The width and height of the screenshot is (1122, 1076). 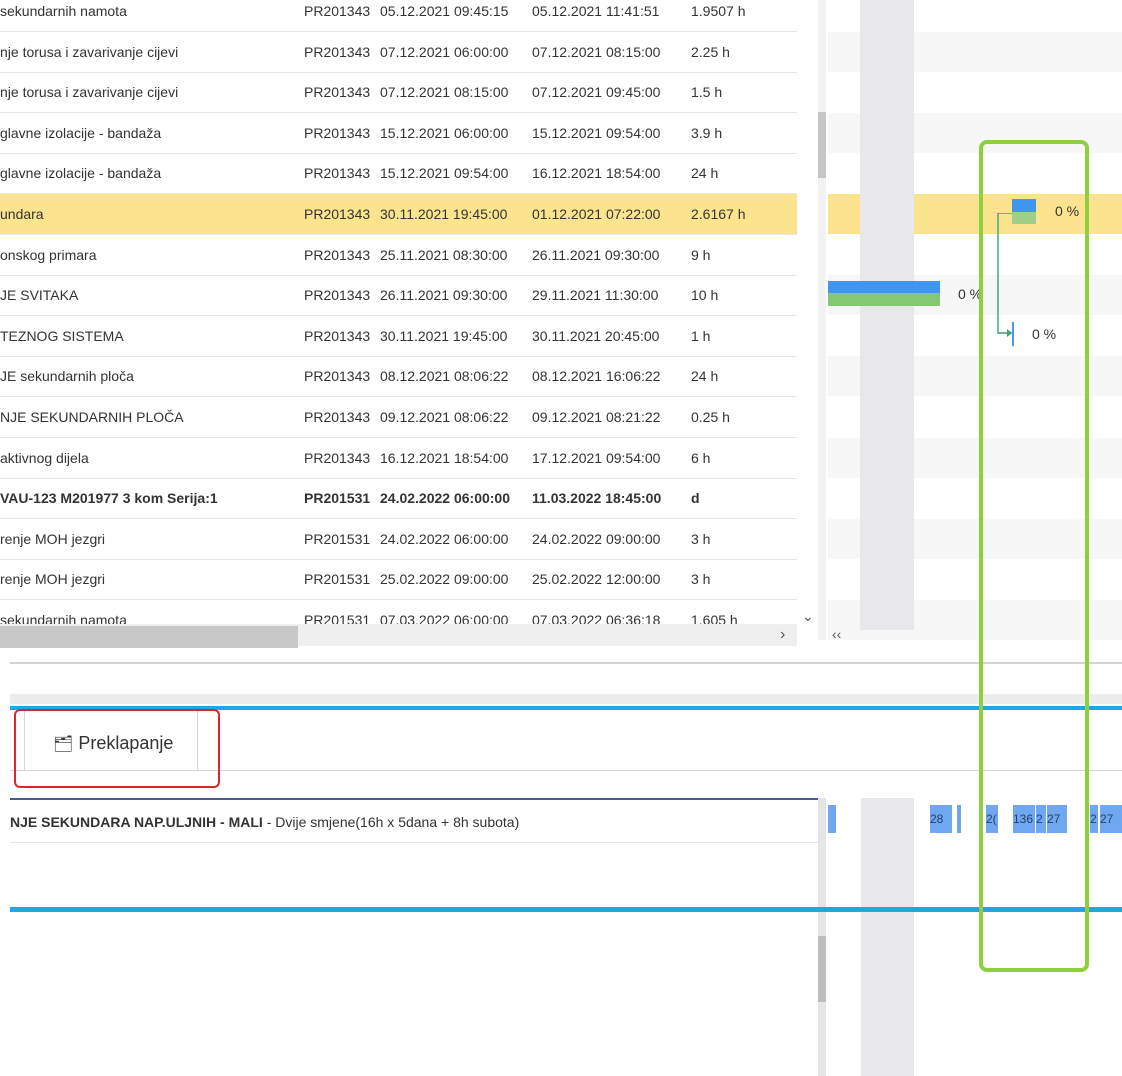 What do you see at coordinates (707, 92) in the screenshot?
I see `cell-duration: 1.5 h` at bounding box center [707, 92].